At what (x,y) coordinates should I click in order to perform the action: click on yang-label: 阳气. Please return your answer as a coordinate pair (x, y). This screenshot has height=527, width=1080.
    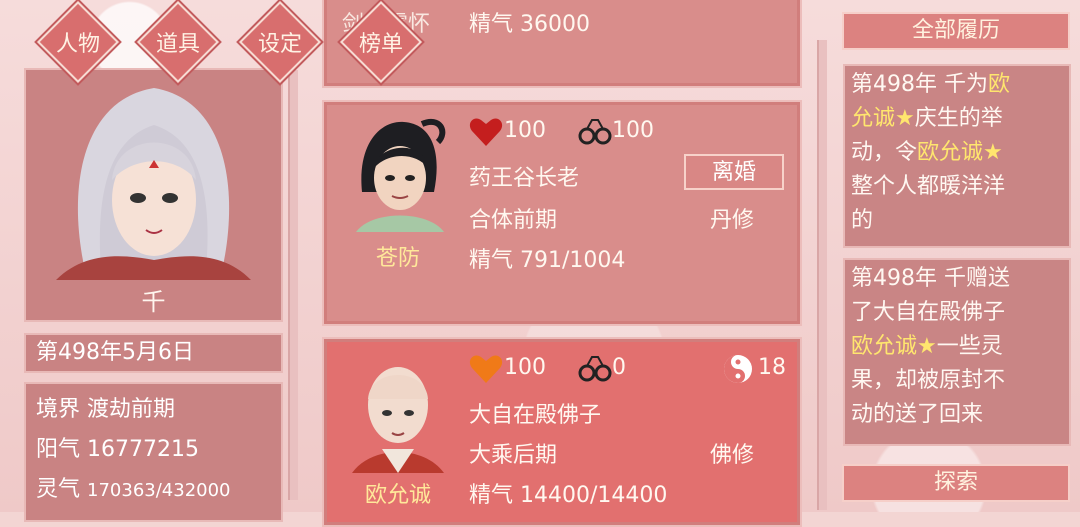
    Looking at the image, I should click on (58, 449).